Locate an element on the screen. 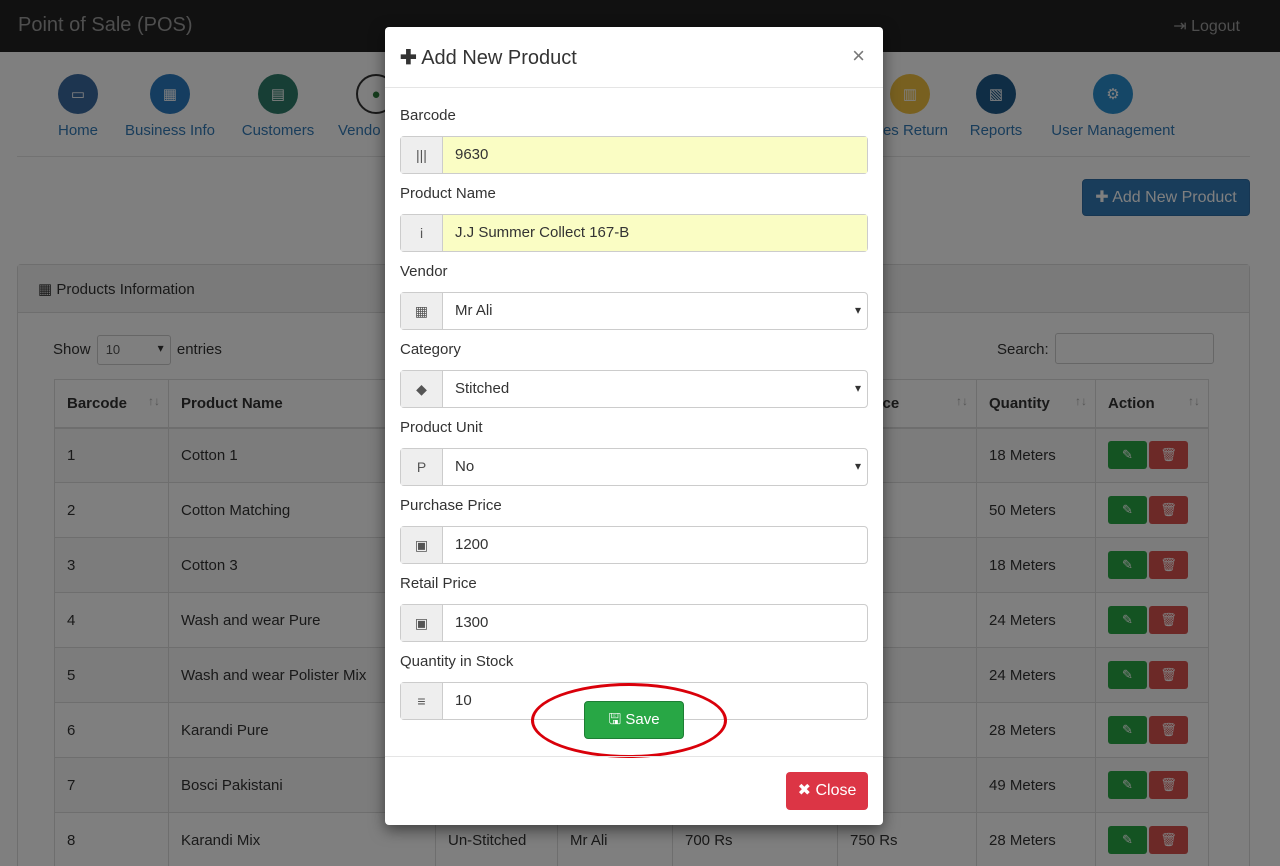  field-label: Vendor is located at coordinates (424, 271).